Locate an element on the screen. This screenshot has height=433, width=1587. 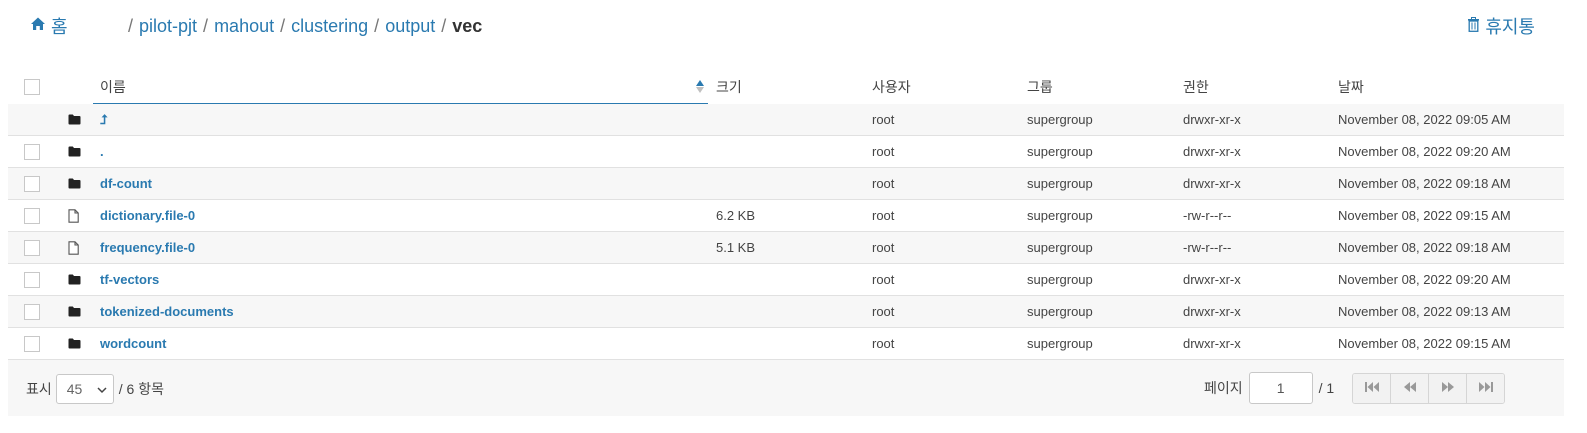
page-size-value: 45 is located at coordinates (74, 389).